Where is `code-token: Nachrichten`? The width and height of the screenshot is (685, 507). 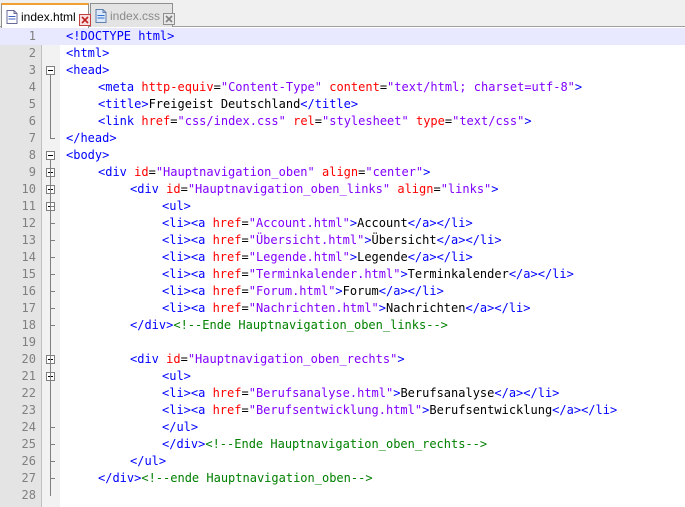 code-token: Nachrichten is located at coordinates (426, 308).